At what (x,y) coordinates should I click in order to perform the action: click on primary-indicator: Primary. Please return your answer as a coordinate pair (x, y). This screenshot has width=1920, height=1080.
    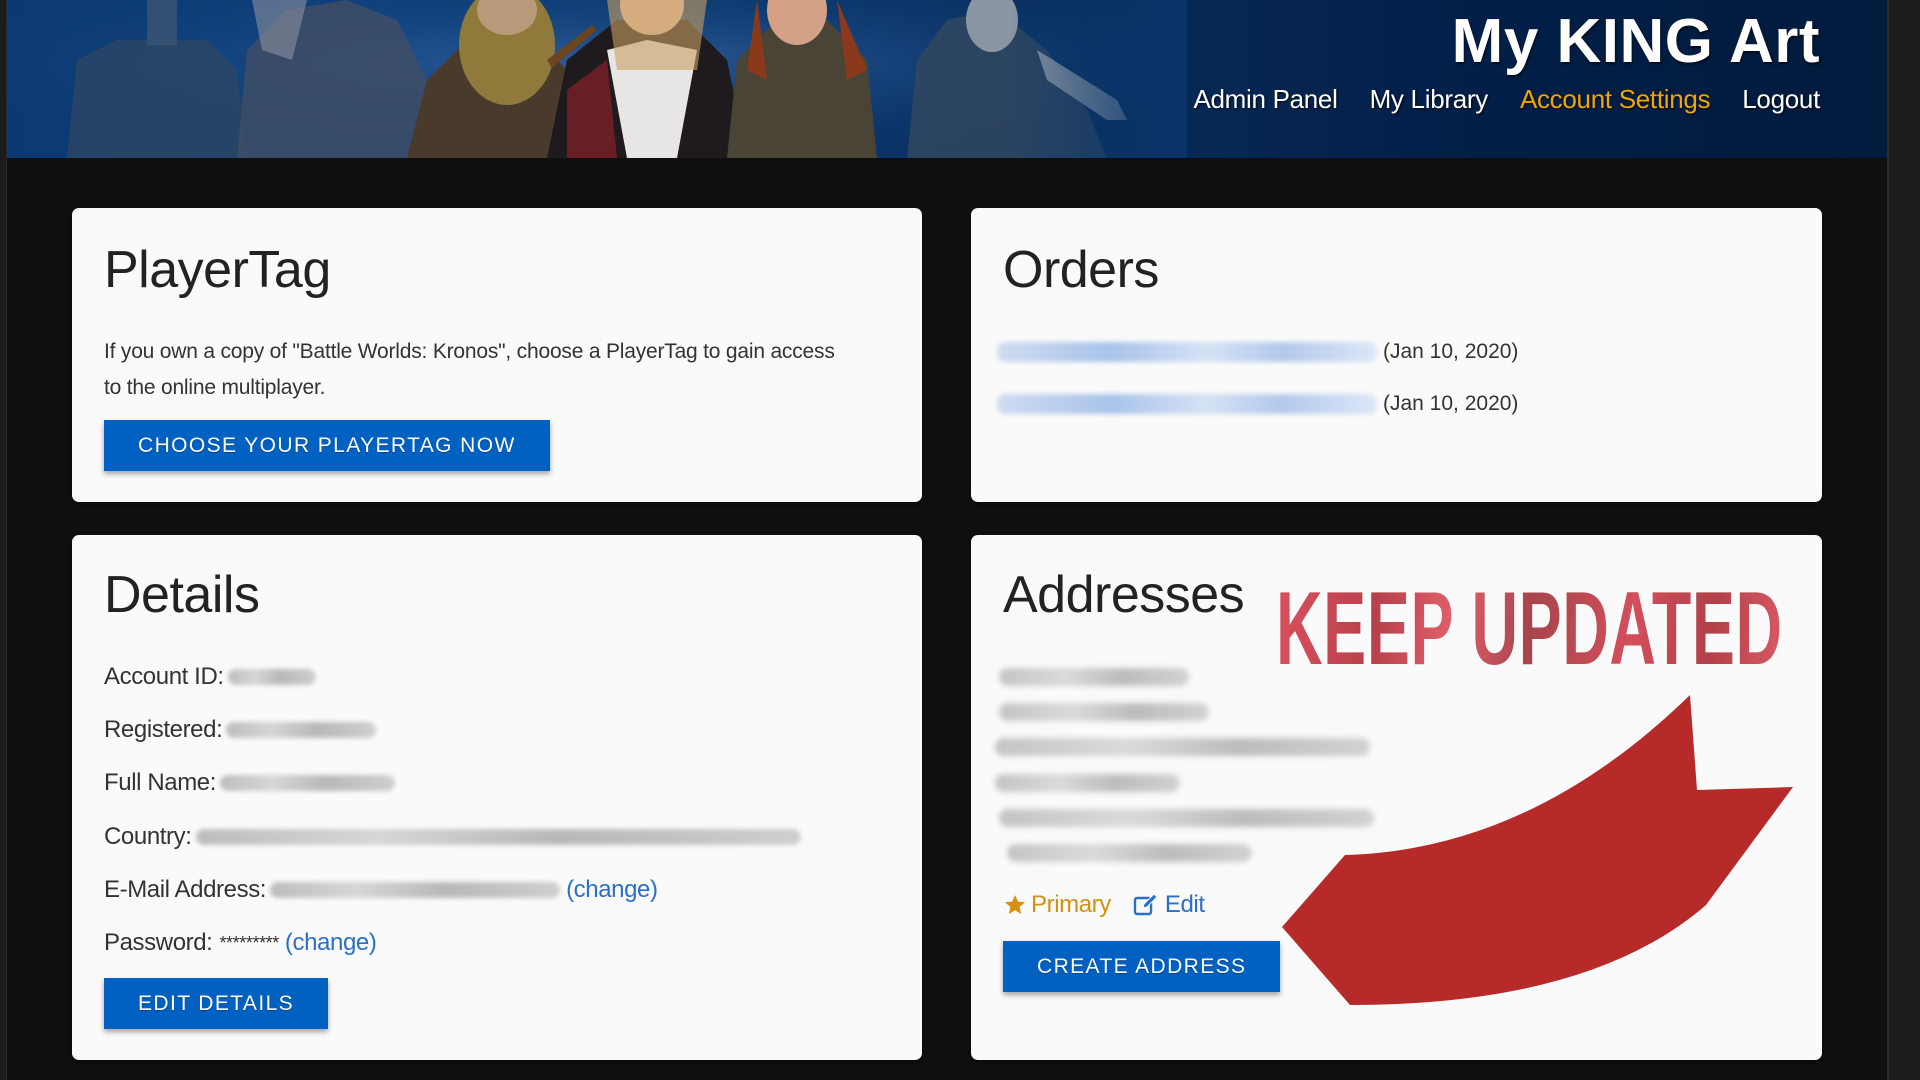
    Looking at the image, I should click on (1057, 905).